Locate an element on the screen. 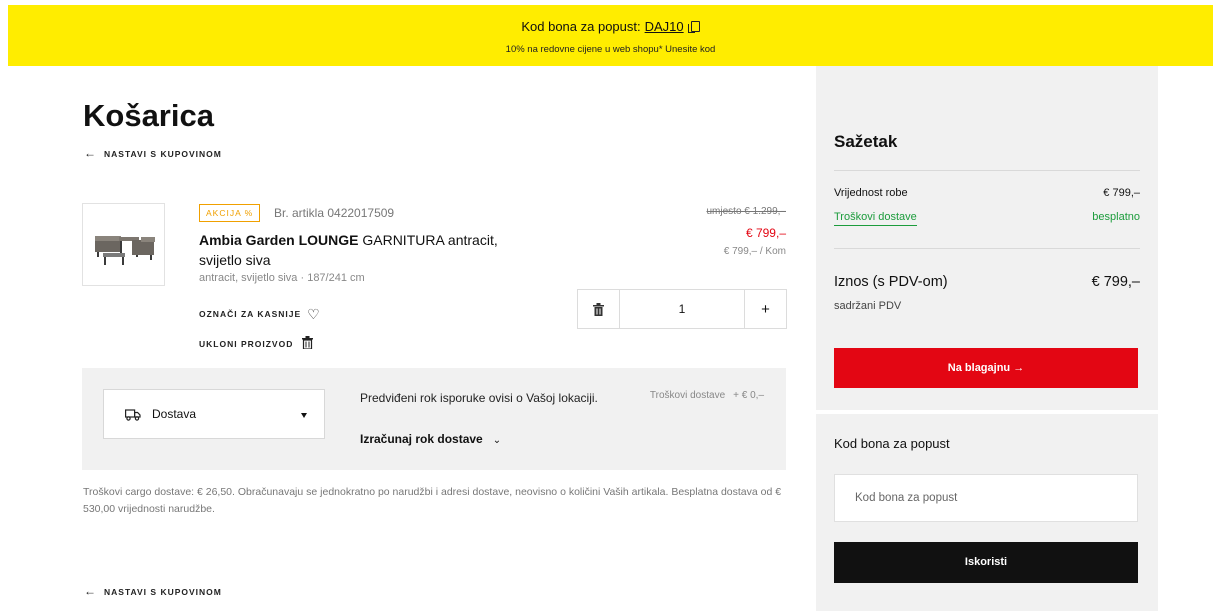 The height and width of the screenshot is (611, 1221). save-for-later-button: OZNAČI ZA KASNIJE ♡ is located at coordinates (260, 314).